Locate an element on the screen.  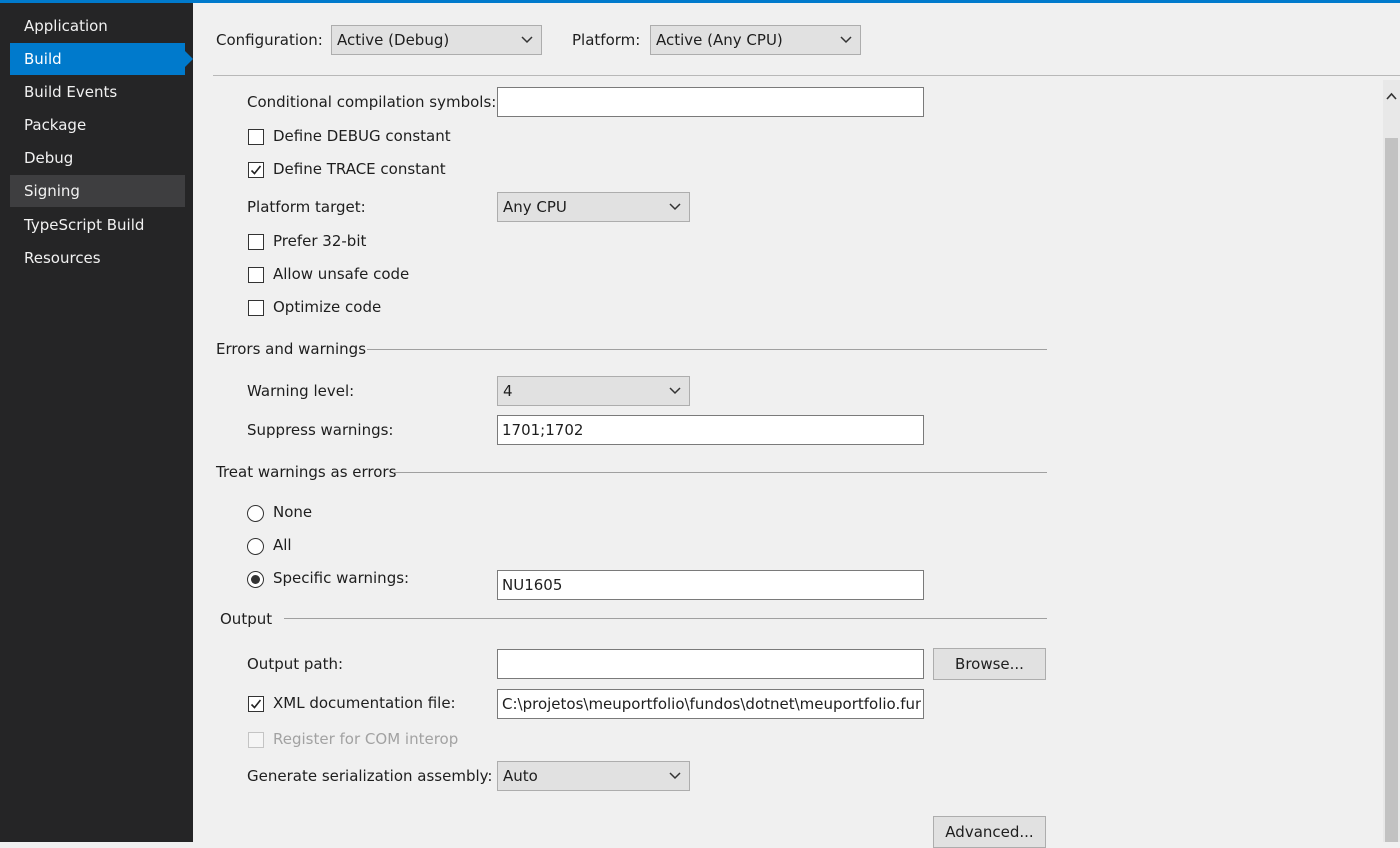
radio-all-label: All is located at coordinates (282, 545).